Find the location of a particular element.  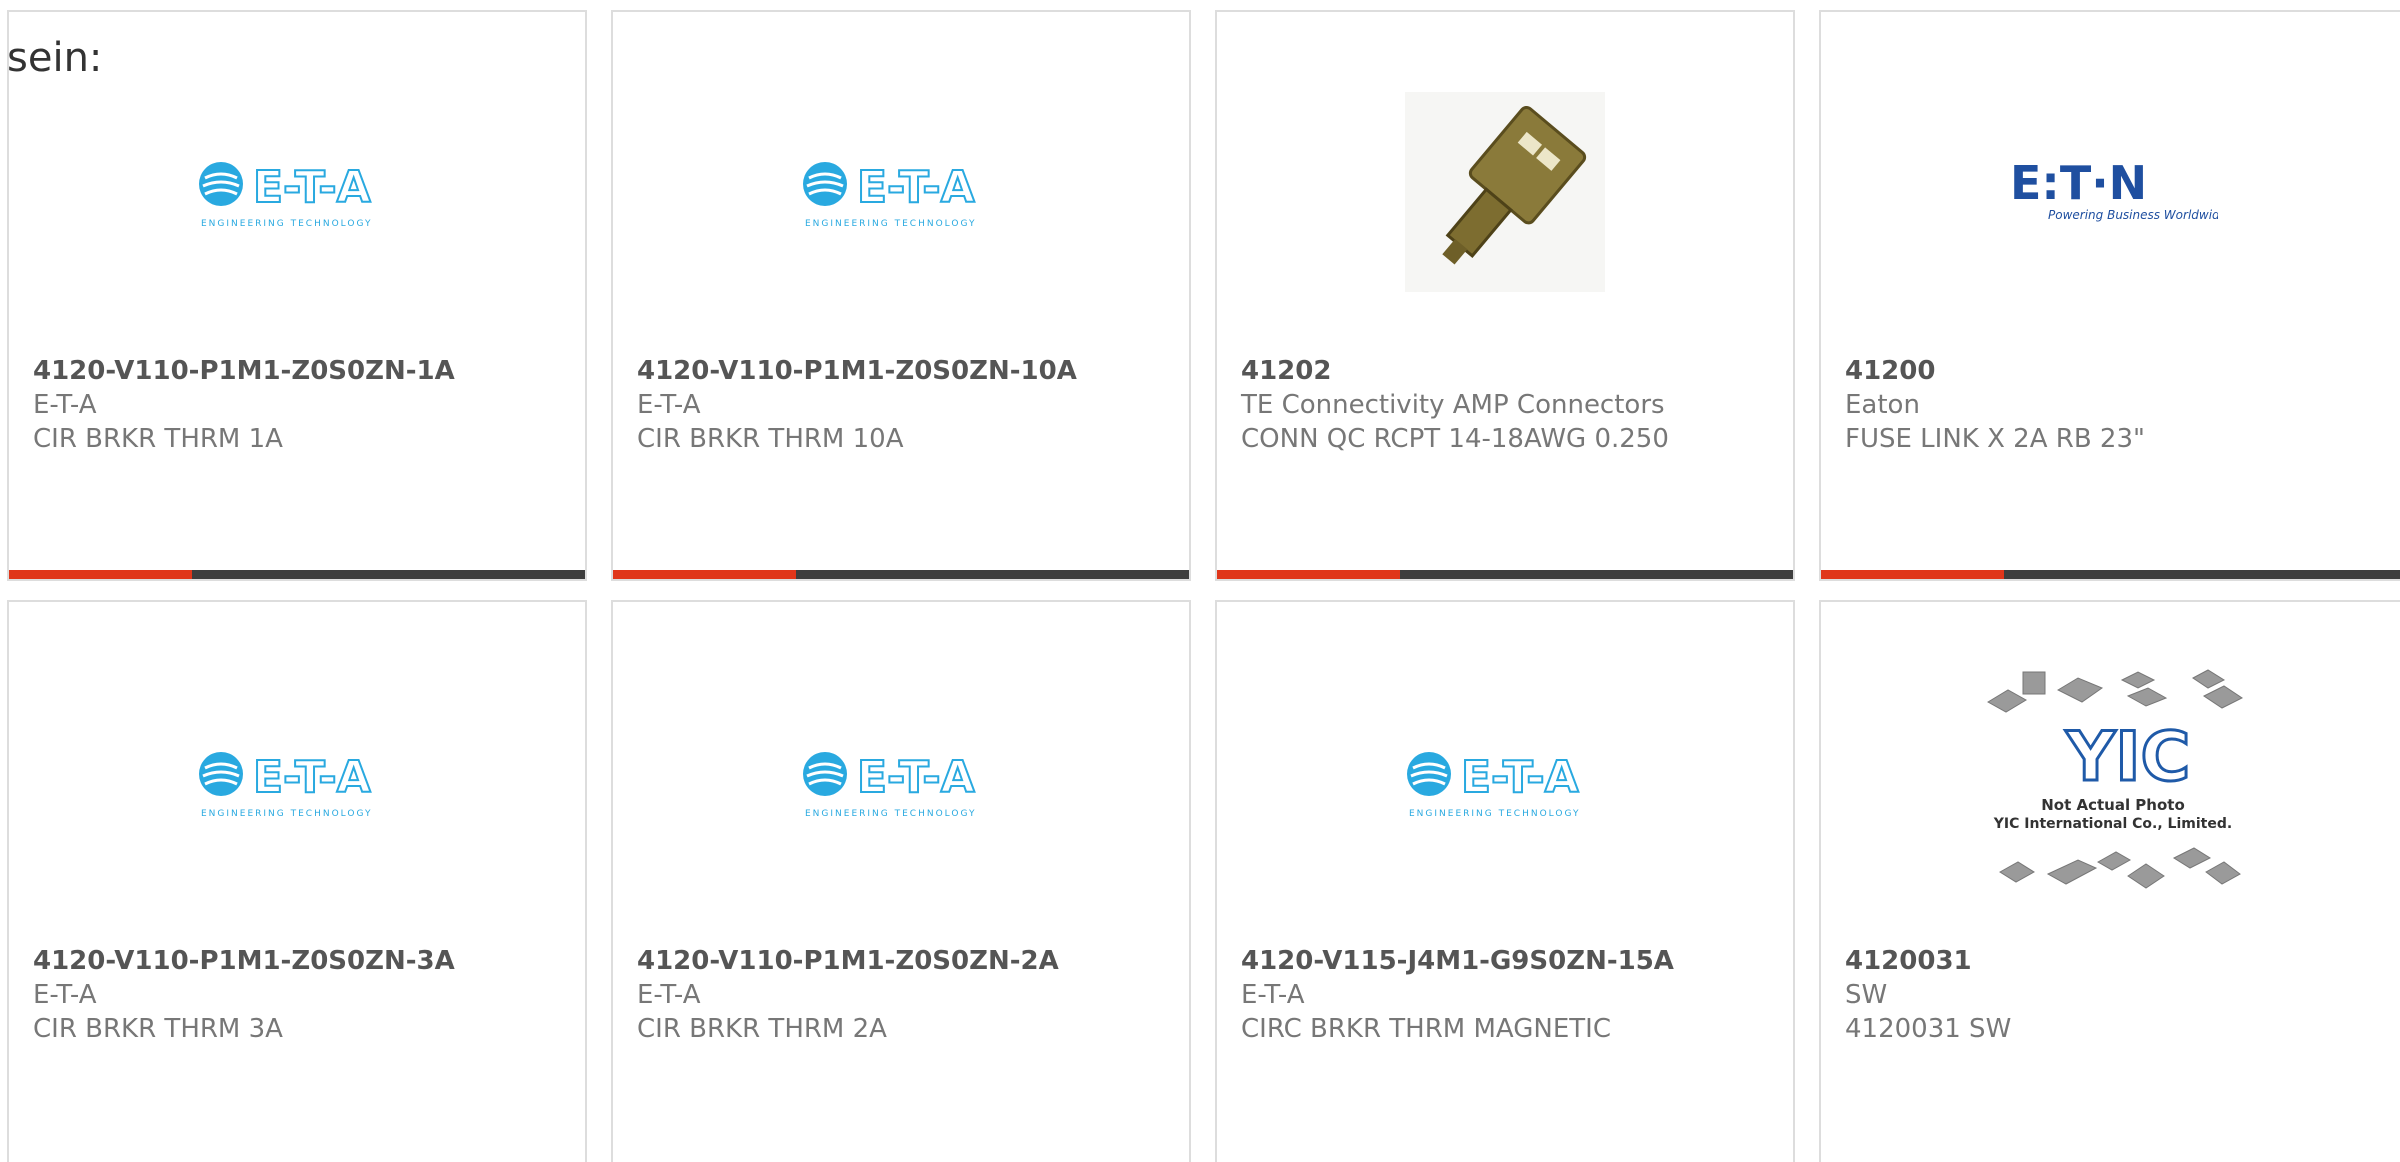

part-number-link: 4120-V110-P1M1-Z0S0ZN-10A is located at coordinates (908, 371).